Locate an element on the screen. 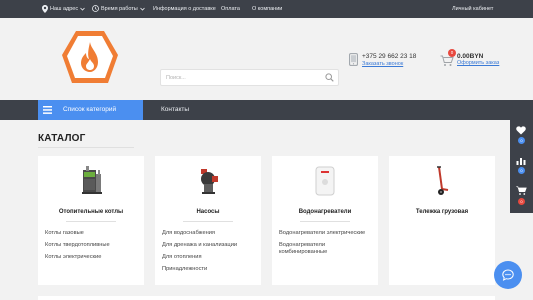 Image resolution: width=533 pixels, height=300 pixels. pump-image is located at coordinates (209, 181).